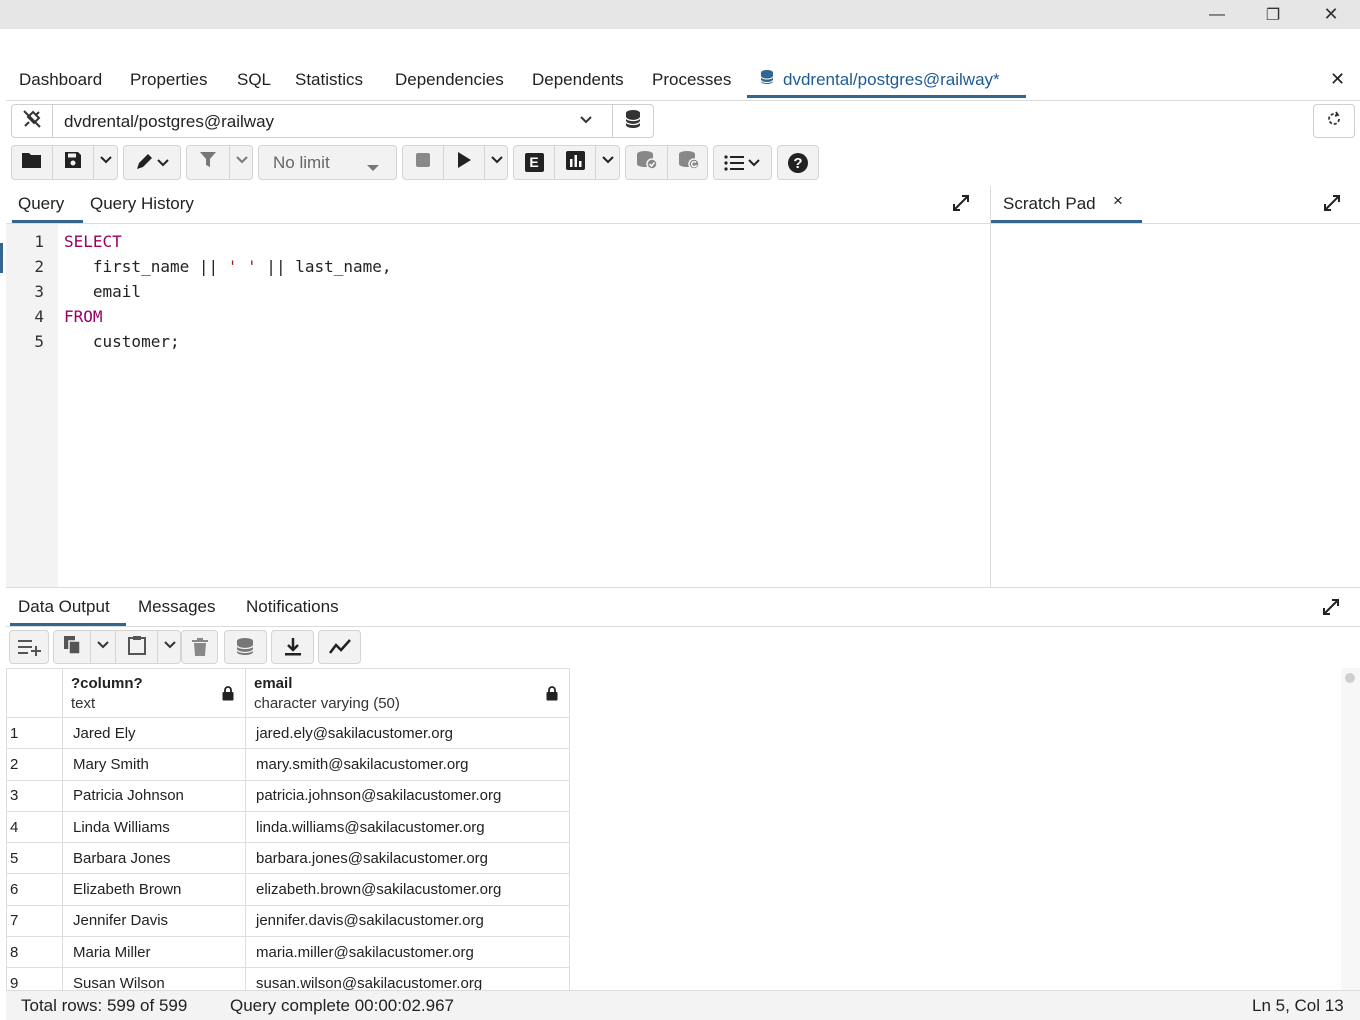 This screenshot has height=1020, width=1360. What do you see at coordinates (407, 795) in the screenshot?
I see `data-cell: patricia.johnson@sakilacustomer.org` at bounding box center [407, 795].